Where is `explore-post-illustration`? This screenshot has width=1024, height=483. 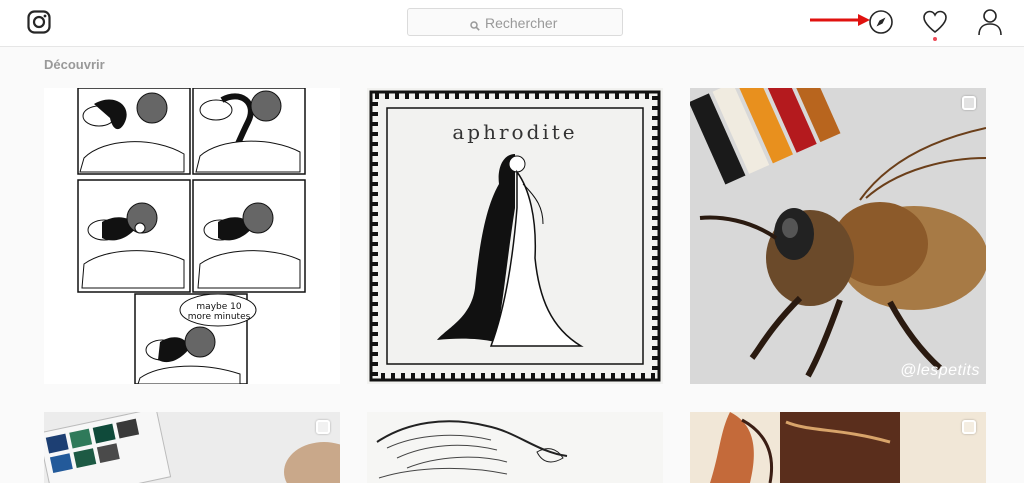 explore-post-illustration is located at coordinates (838, 447).